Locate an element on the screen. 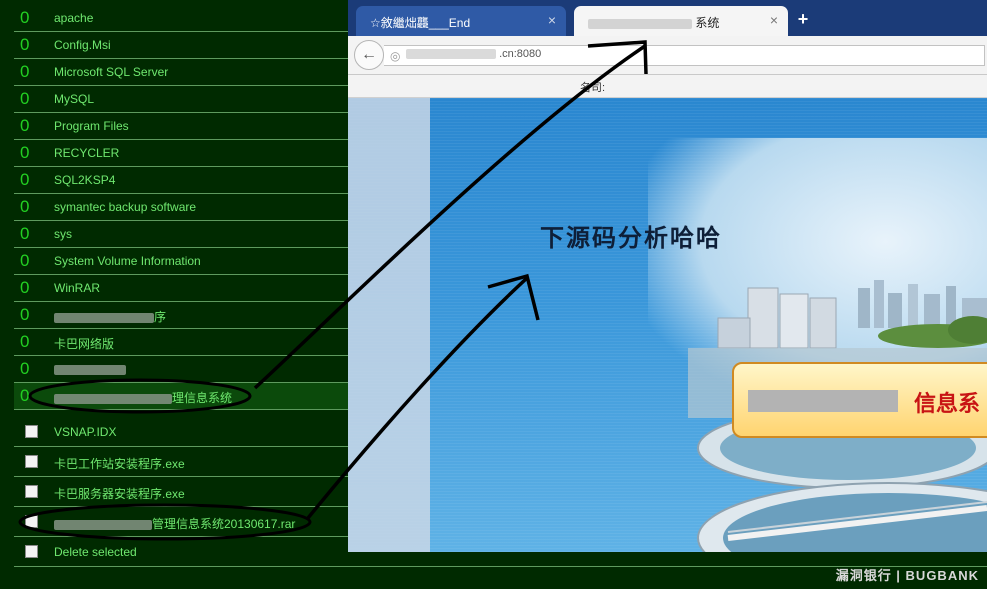 The width and height of the screenshot is (987, 589). select-all-checkbox is located at coordinates (31, 551).